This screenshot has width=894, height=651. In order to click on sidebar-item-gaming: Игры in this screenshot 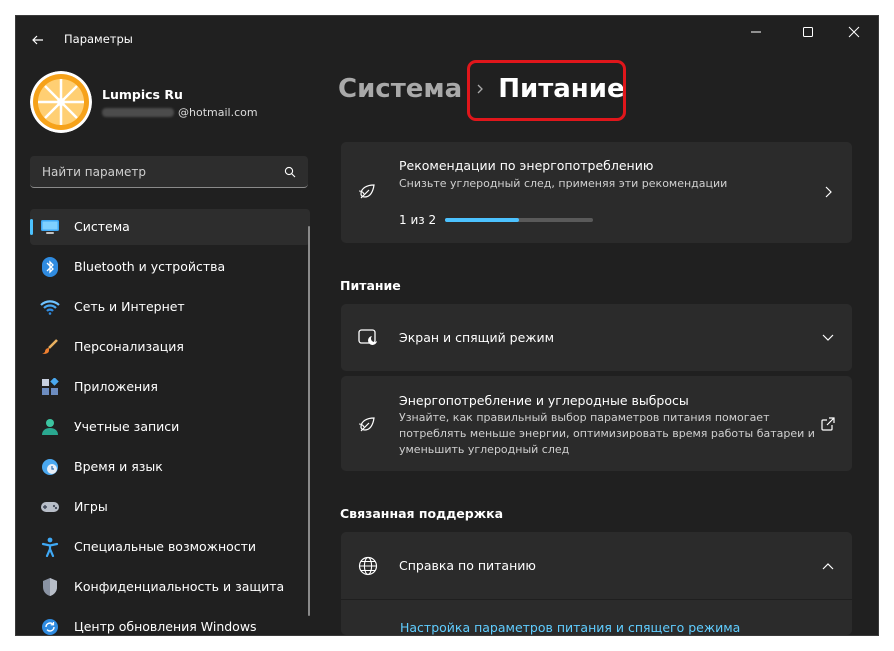, I will do `click(170, 507)`.